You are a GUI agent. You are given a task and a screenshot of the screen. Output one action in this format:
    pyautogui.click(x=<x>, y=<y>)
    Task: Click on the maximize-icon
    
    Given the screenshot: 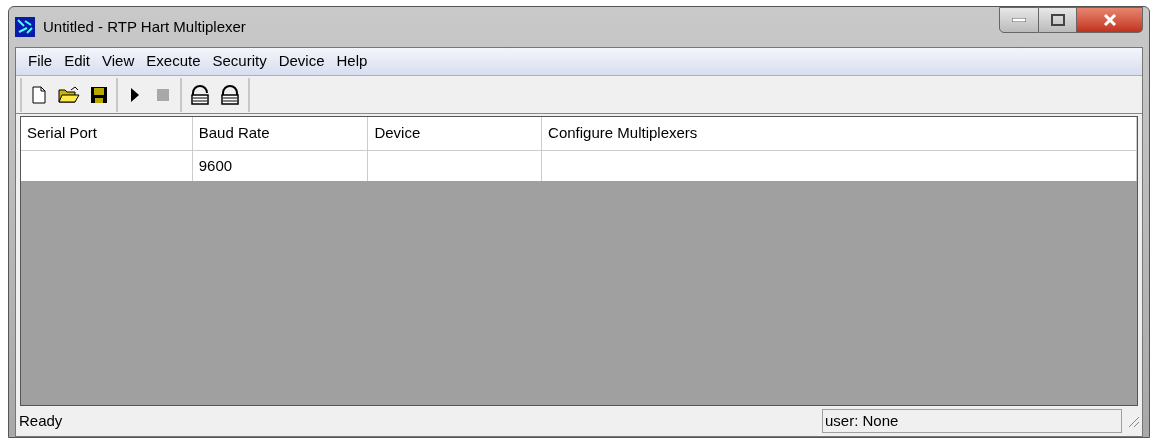 What is the action you would take?
    pyautogui.click(x=1057, y=20)
    